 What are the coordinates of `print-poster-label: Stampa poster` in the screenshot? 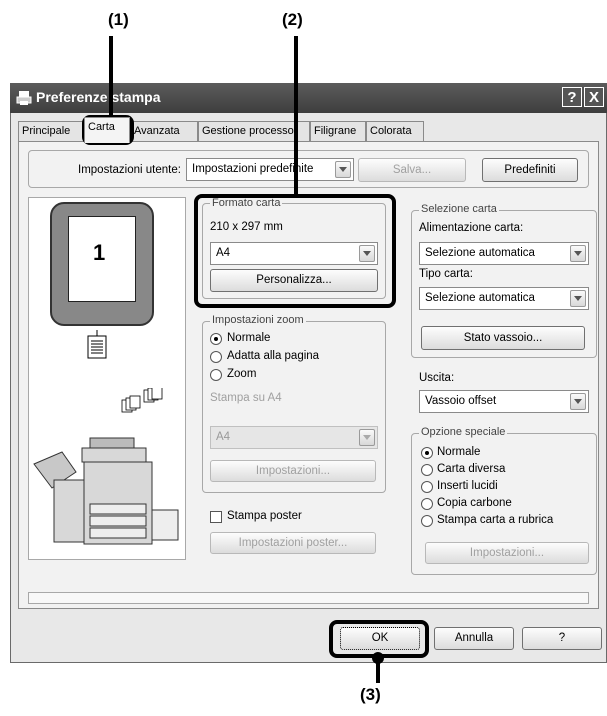 It's located at (264, 516).